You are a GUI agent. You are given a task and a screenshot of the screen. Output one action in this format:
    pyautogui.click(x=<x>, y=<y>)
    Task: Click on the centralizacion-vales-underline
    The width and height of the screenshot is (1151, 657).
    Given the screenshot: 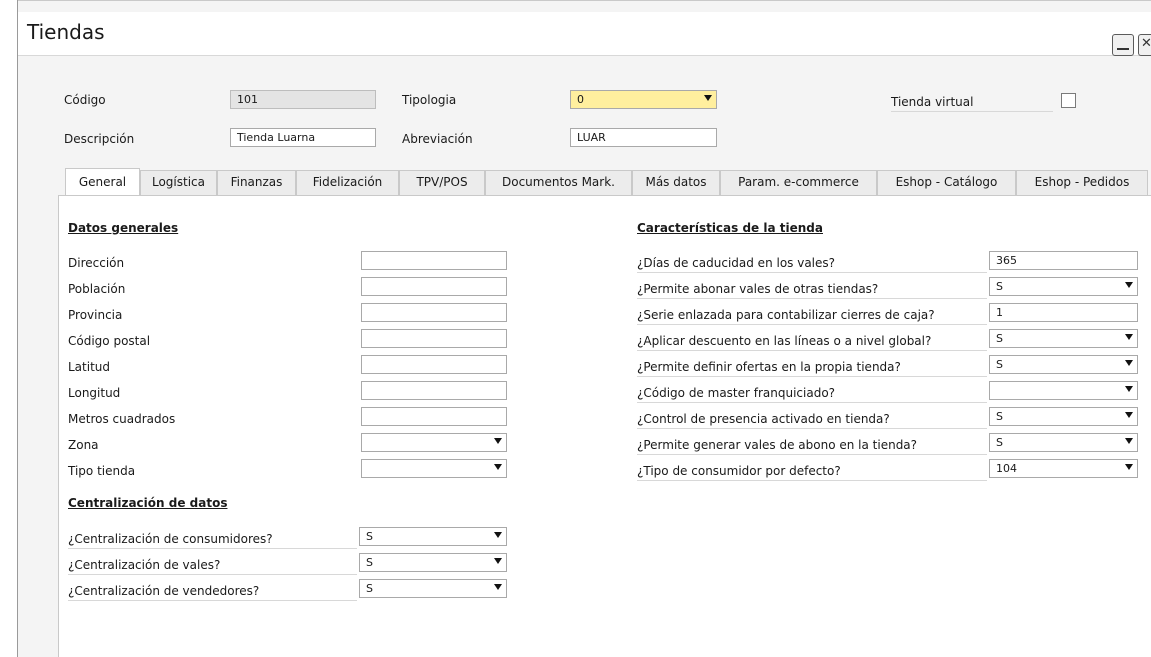 What is the action you would take?
    pyautogui.click(x=212, y=574)
    